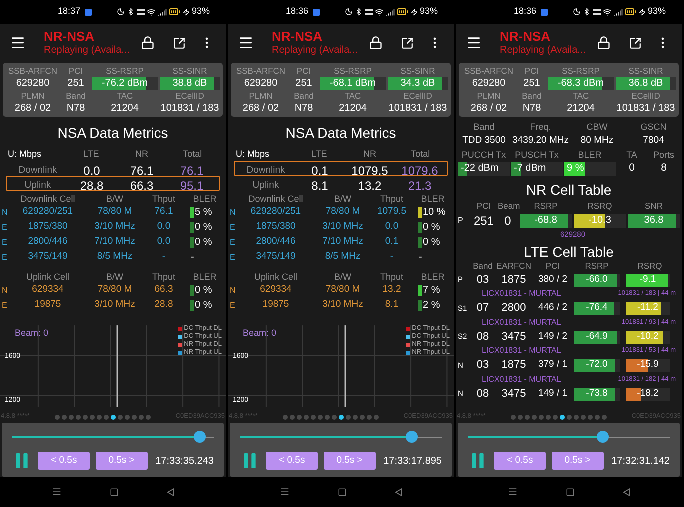 The width and height of the screenshot is (684, 507). What do you see at coordinates (421, 154) in the screenshot?
I see `column-header: Total` at bounding box center [421, 154].